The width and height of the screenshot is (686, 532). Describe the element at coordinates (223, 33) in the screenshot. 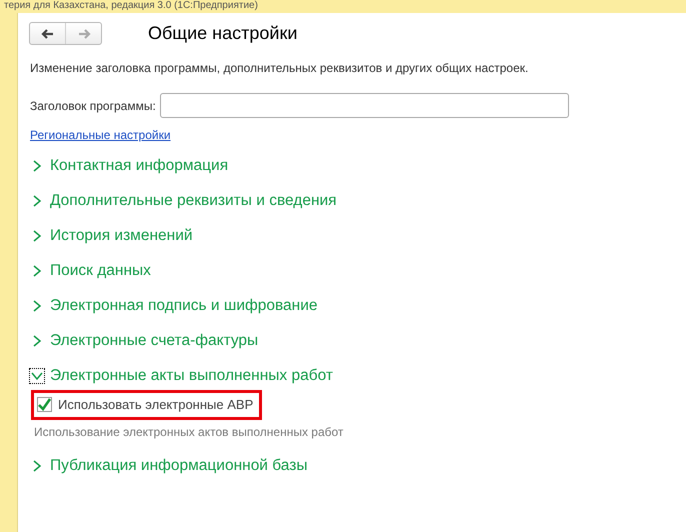

I see `page-title: Общие настройки` at that location.